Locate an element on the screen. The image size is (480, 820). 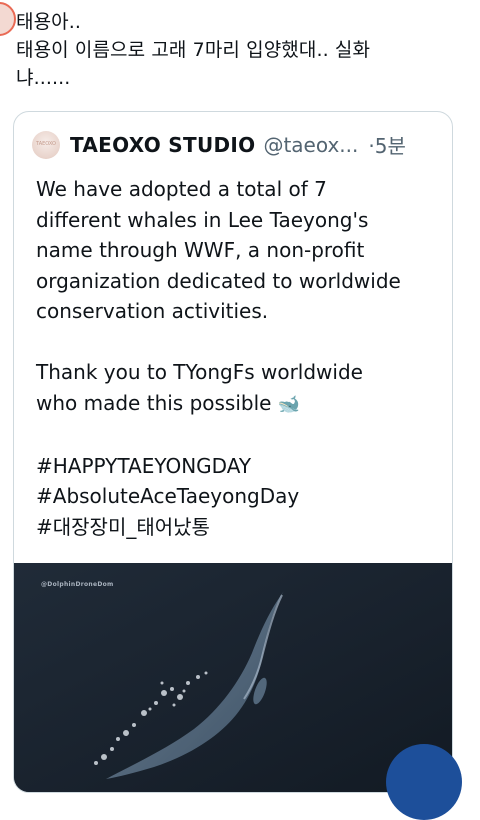
quote-avatar-text: TAEOXO is located at coordinates (46, 143).